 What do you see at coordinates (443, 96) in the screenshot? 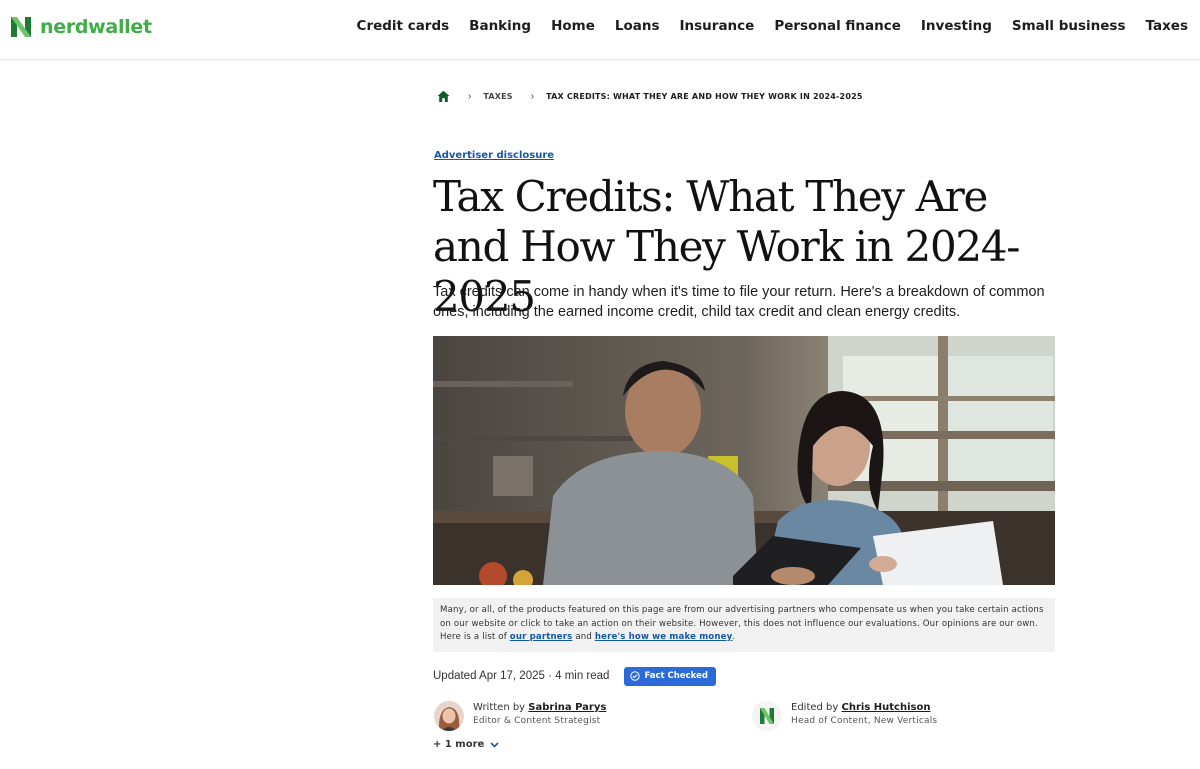
I see `home-icon` at bounding box center [443, 96].